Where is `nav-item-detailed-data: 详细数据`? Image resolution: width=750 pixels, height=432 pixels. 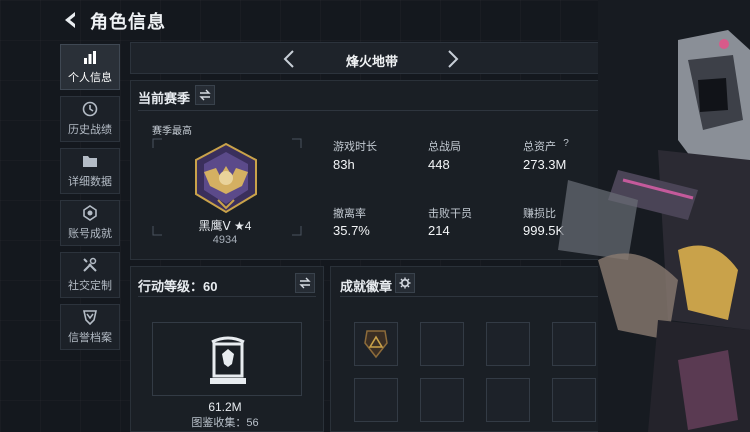 nav-item-detailed-data: 详细数据 is located at coordinates (90, 171).